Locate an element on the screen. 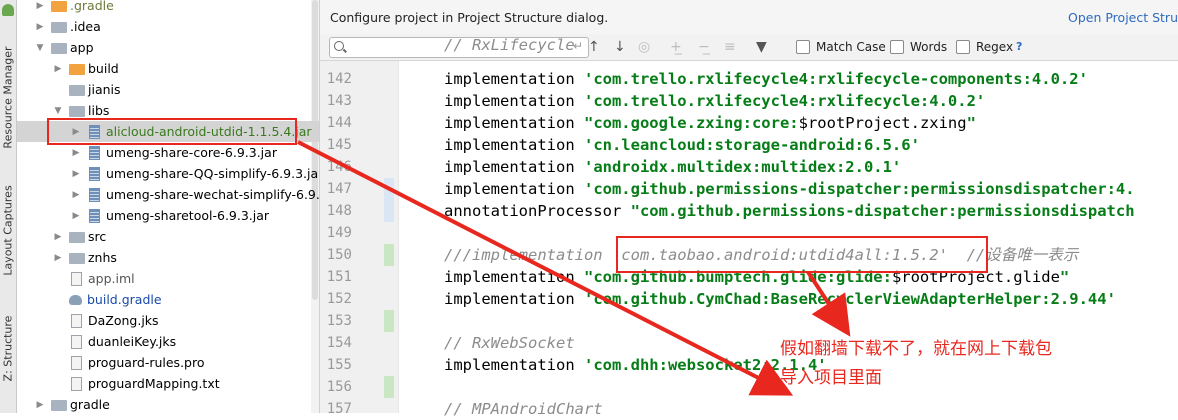 The image size is (1178, 420). annotation-line-1: 假如翻墙下载不了，就在网上下载包 is located at coordinates (916, 349).